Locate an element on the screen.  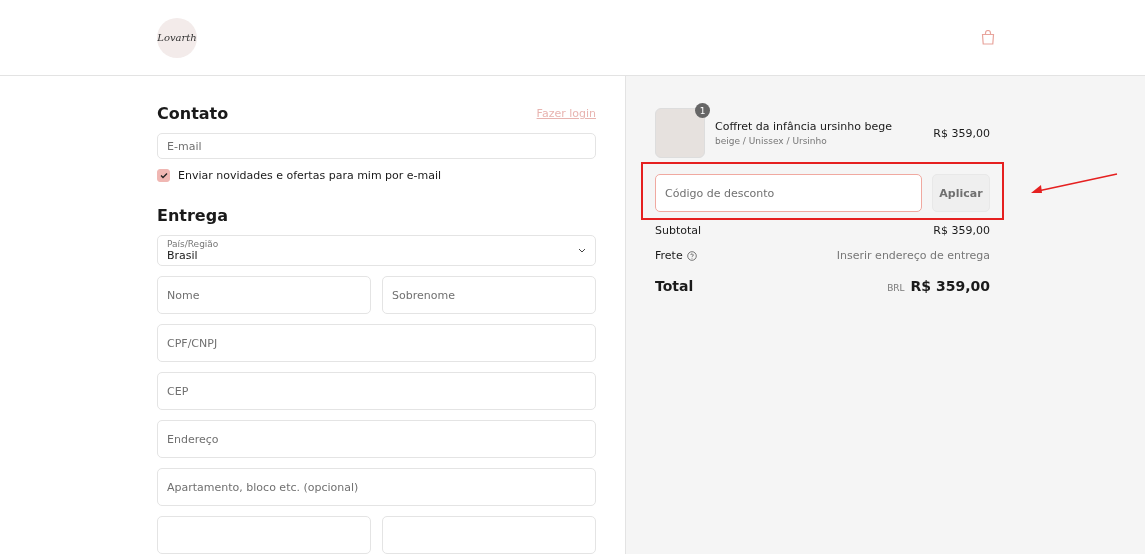
input-field: Endereço is located at coordinates (376, 439).